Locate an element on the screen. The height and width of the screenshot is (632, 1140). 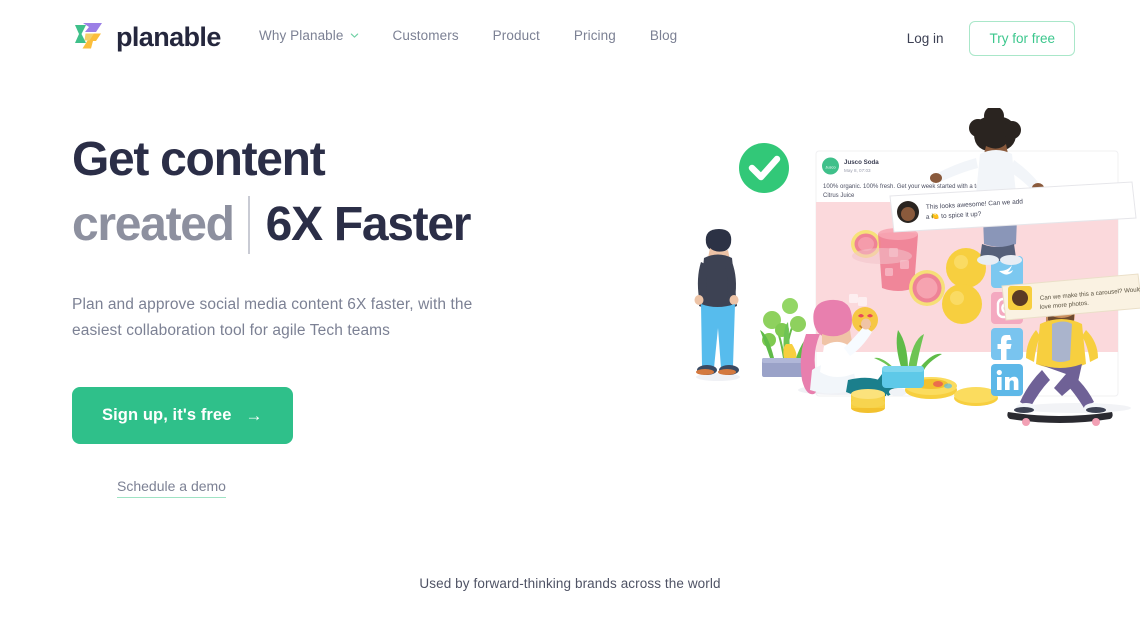
nav-item-blog: Blog is located at coordinates (663, 35).